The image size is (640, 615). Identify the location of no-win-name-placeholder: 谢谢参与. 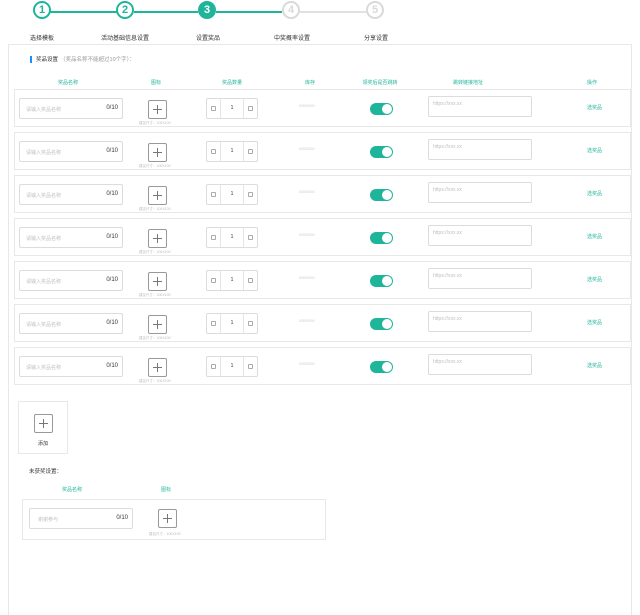
(48, 520).